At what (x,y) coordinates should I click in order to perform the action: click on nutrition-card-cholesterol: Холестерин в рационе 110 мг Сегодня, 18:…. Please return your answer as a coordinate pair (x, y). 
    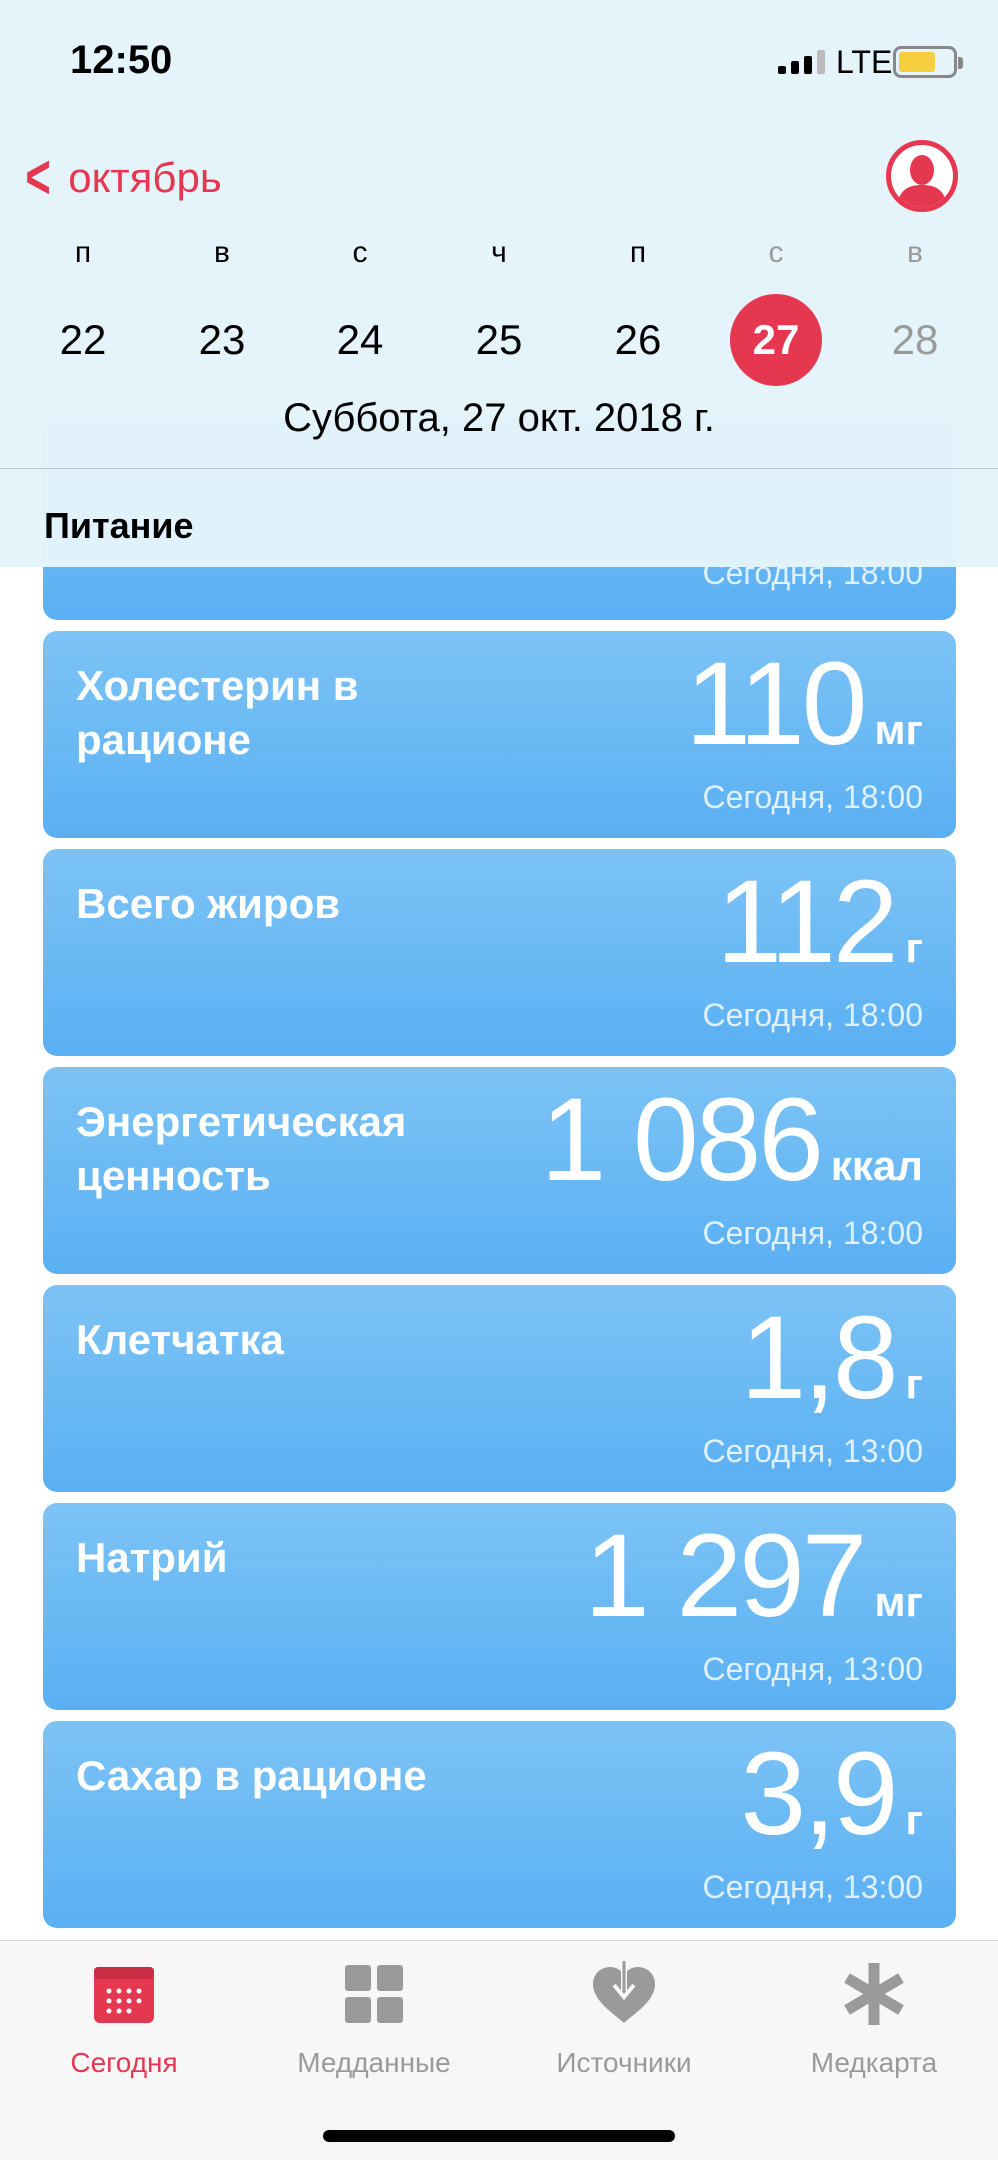
    Looking at the image, I should click on (499, 734).